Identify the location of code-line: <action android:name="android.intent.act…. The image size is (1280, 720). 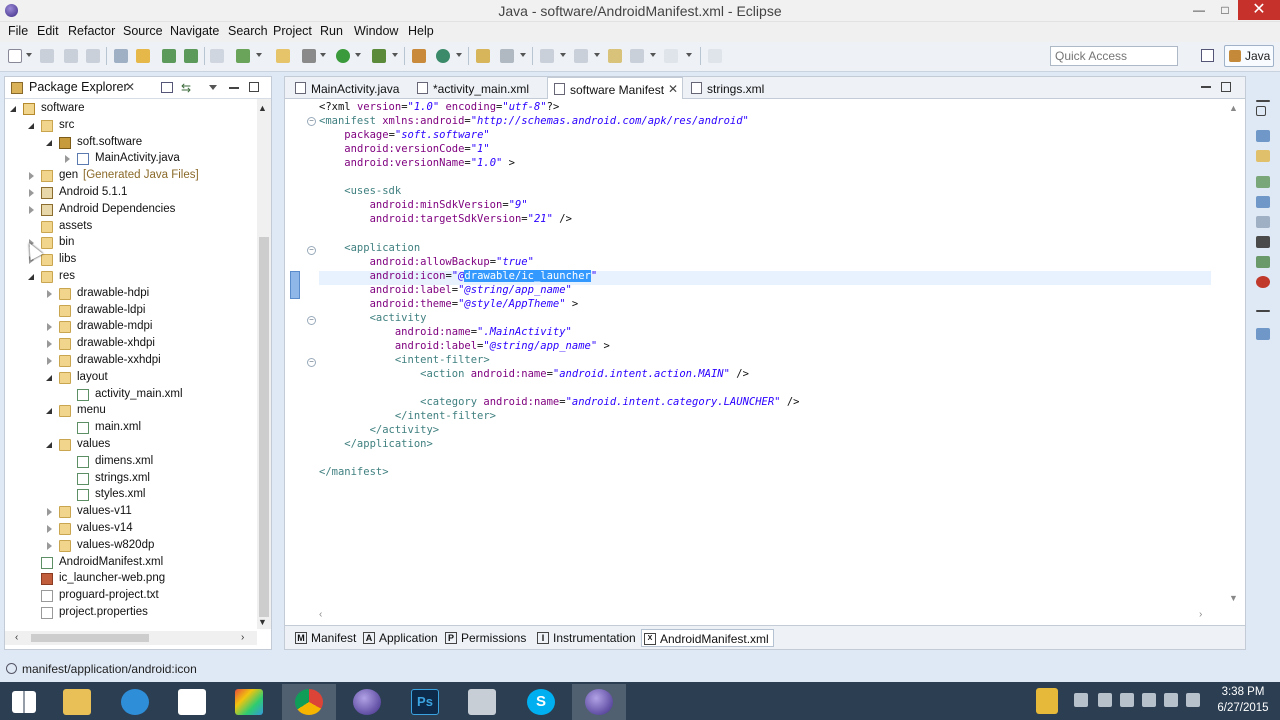
(534, 375).